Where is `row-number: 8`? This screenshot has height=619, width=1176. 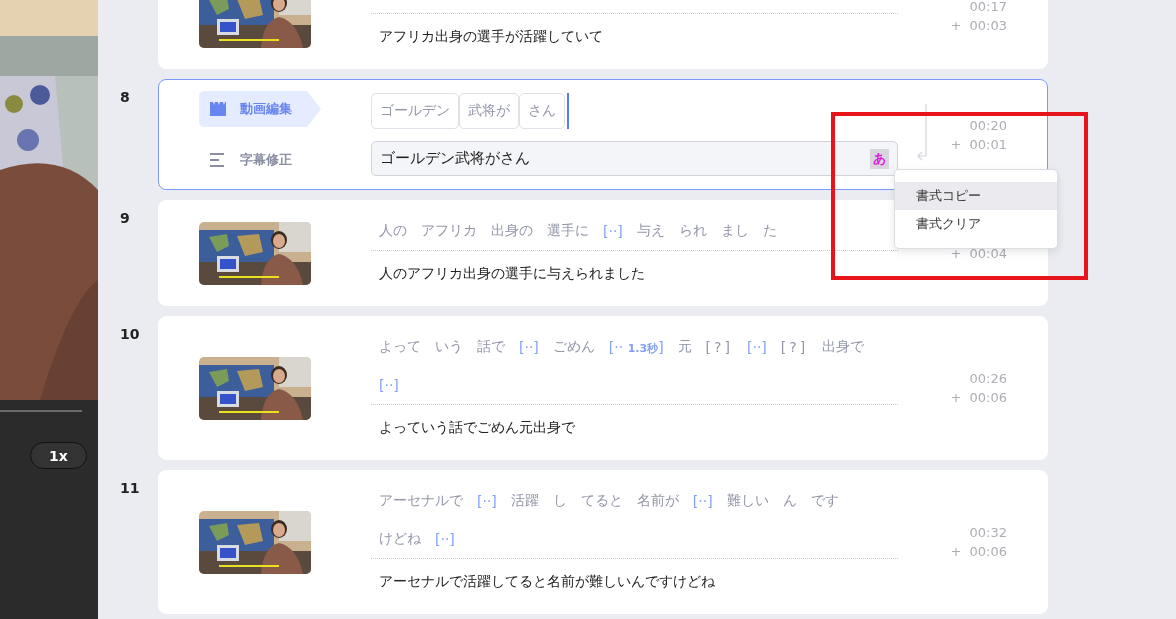
row-number: 8 is located at coordinates (125, 97).